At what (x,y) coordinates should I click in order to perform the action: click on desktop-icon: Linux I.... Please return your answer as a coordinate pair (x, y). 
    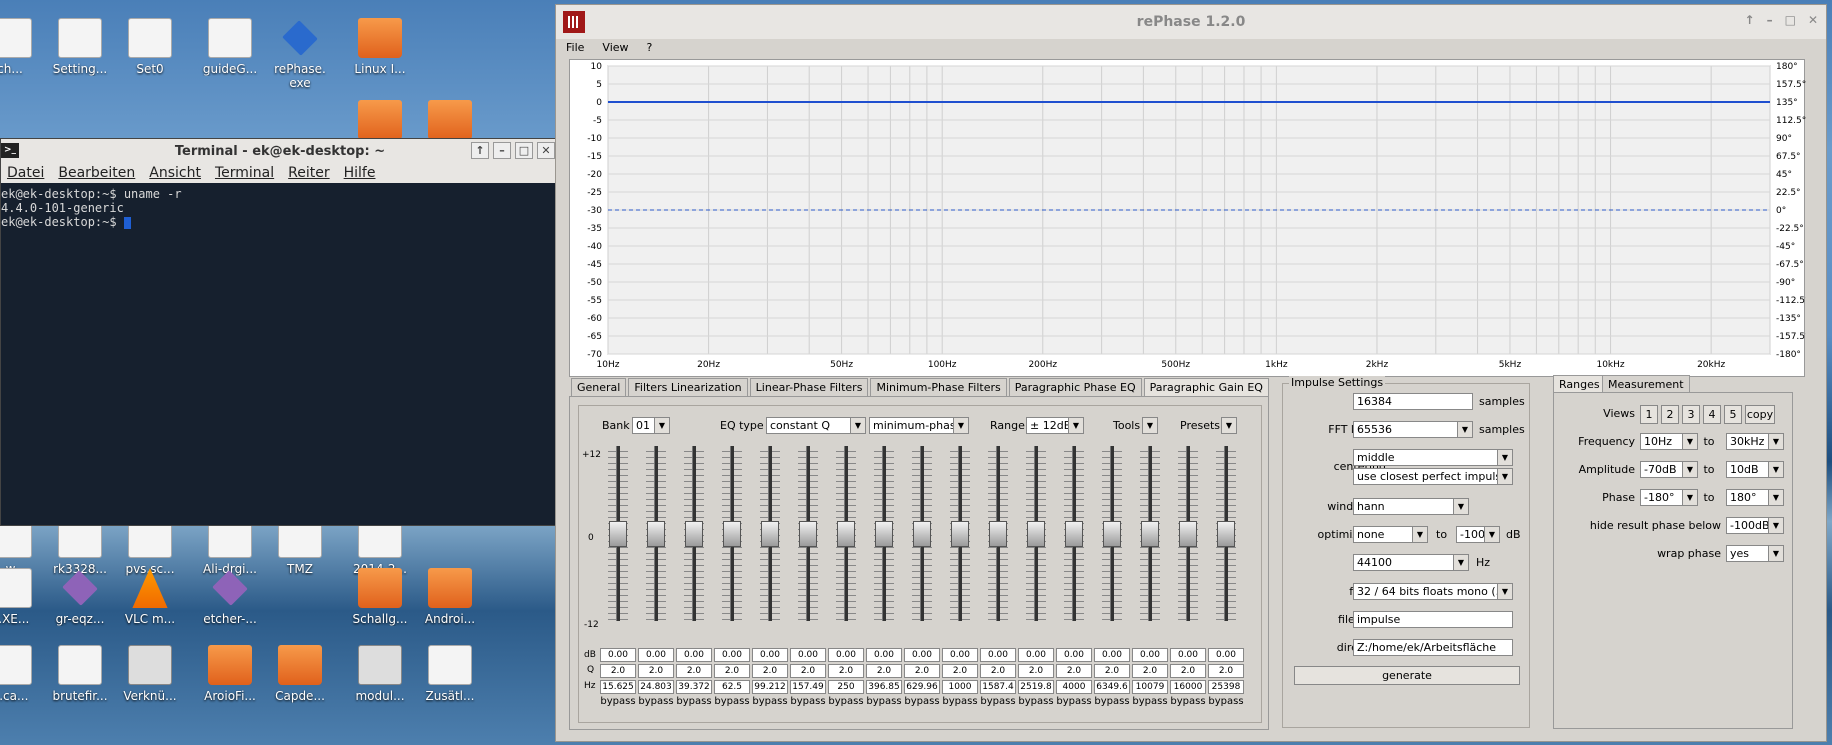
    Looking at the image, I should click on (380, 47).